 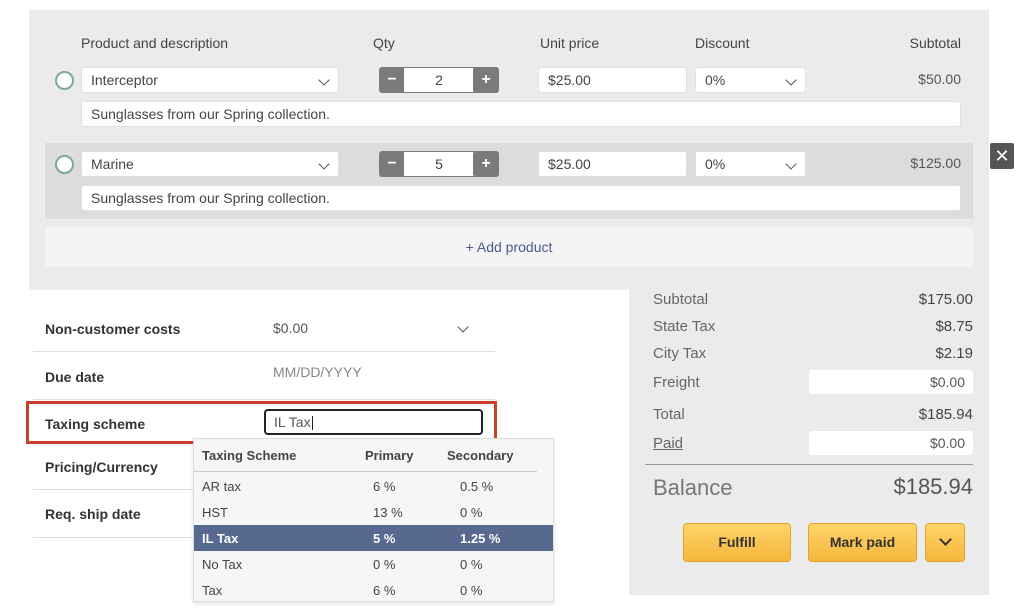 I want to click on due-date-label: Due date, so click(x=75, y=377).